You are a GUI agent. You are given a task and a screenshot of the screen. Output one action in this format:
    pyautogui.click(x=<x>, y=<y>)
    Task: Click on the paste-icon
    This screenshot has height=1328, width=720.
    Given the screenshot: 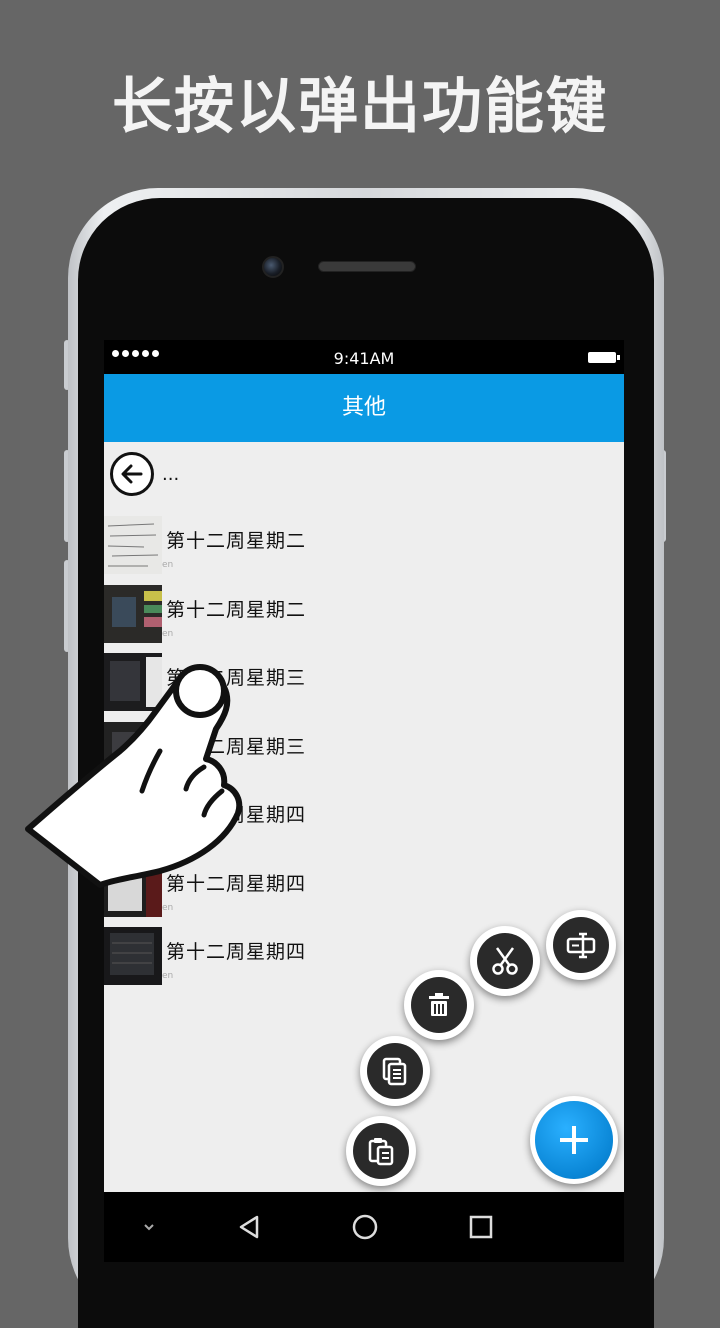 What is the action you would take?
    pyautogui.click(x=381, y=1152)
    